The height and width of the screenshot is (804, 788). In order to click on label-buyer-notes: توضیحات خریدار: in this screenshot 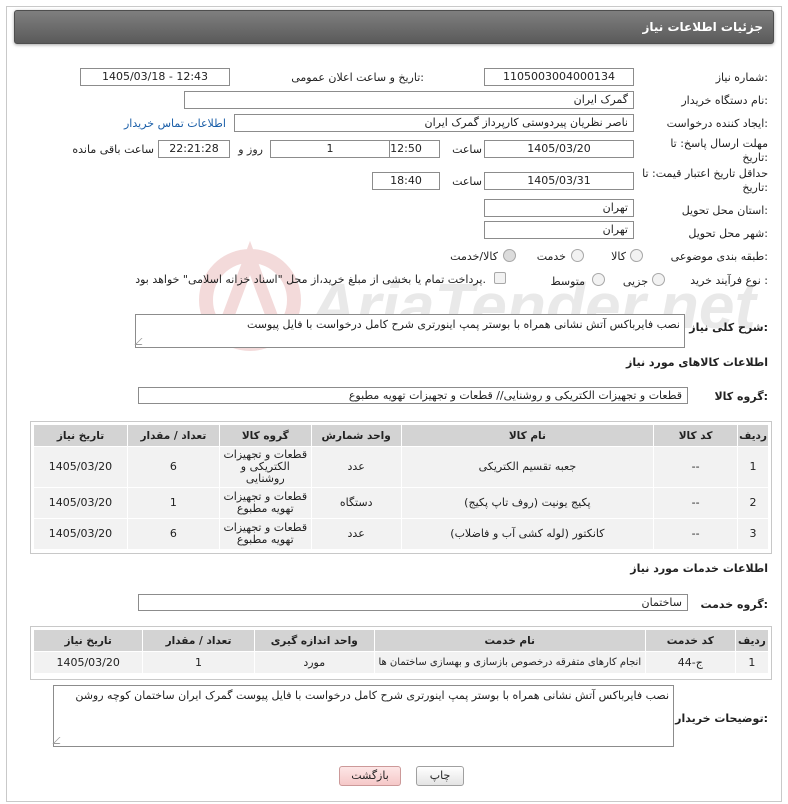, I will do `click(721, 718)`.